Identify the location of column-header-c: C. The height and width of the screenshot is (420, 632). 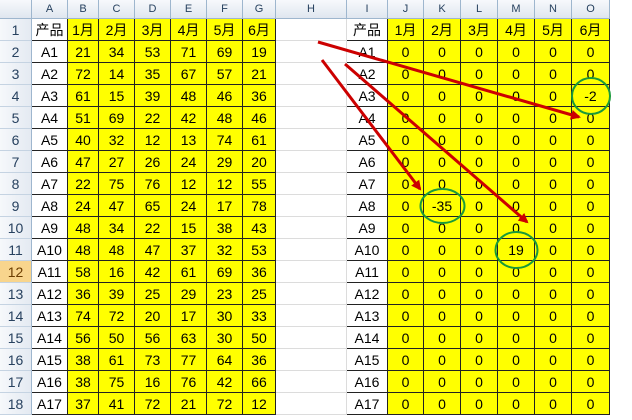
(117, 9).